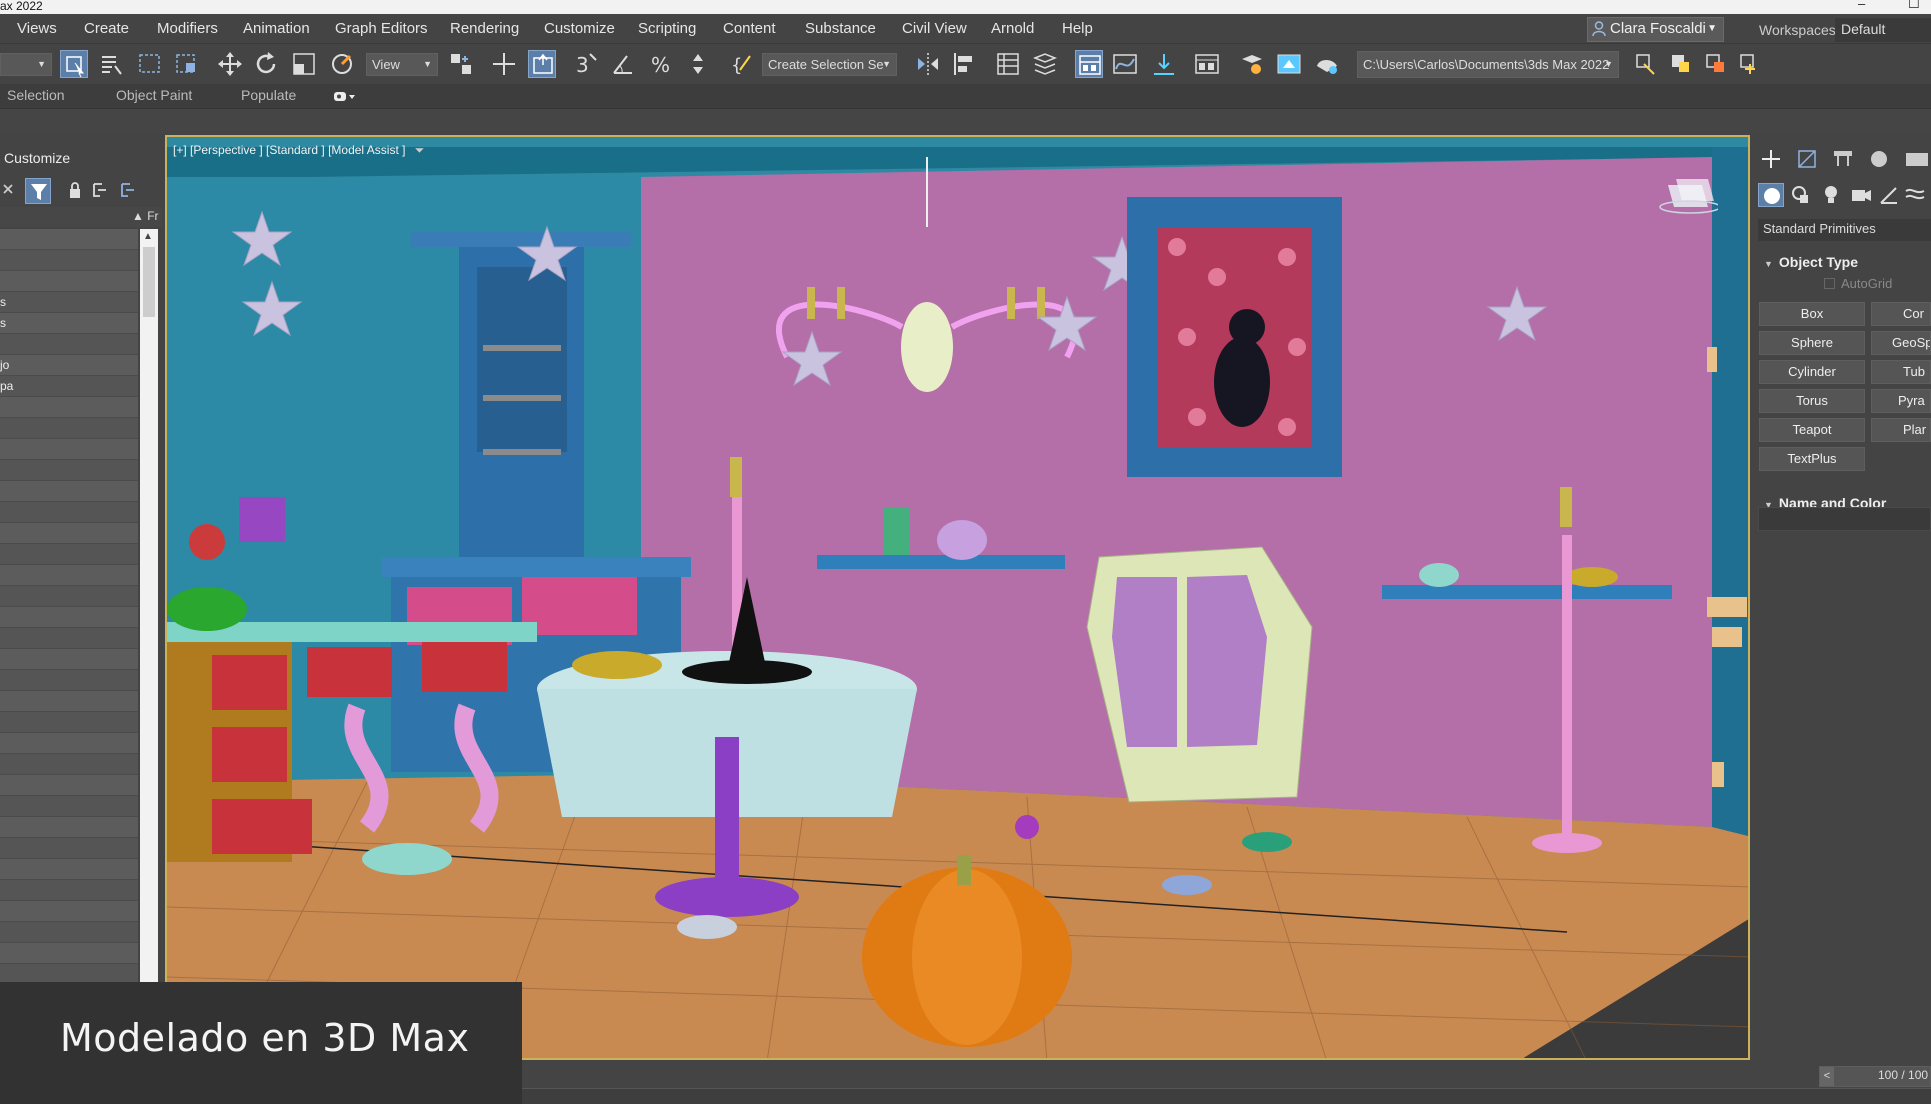 The width and height of the screenshot is (1931, 1104). Describe the element at coordinates (1077, 28) in the screenshot. I see `menu-help: Help` at that location.